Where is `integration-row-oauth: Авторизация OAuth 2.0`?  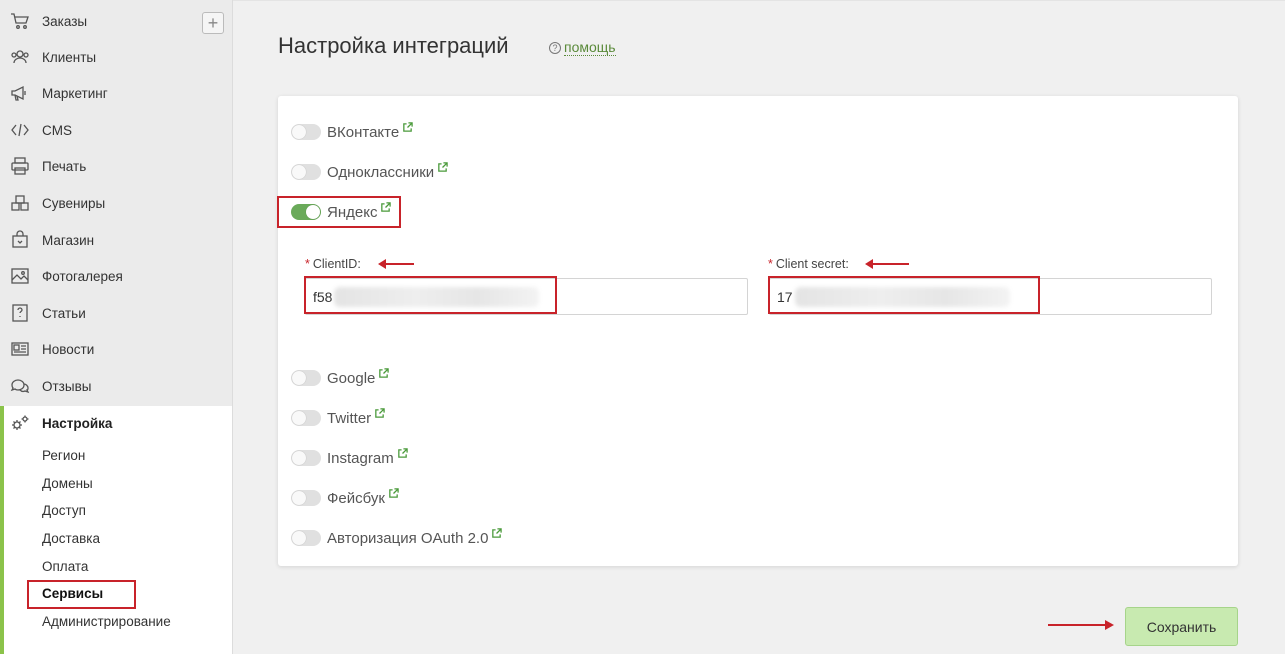
integration-row-oauth: Авторизация OAuth 2.0 is located at coordinates (397, 538).